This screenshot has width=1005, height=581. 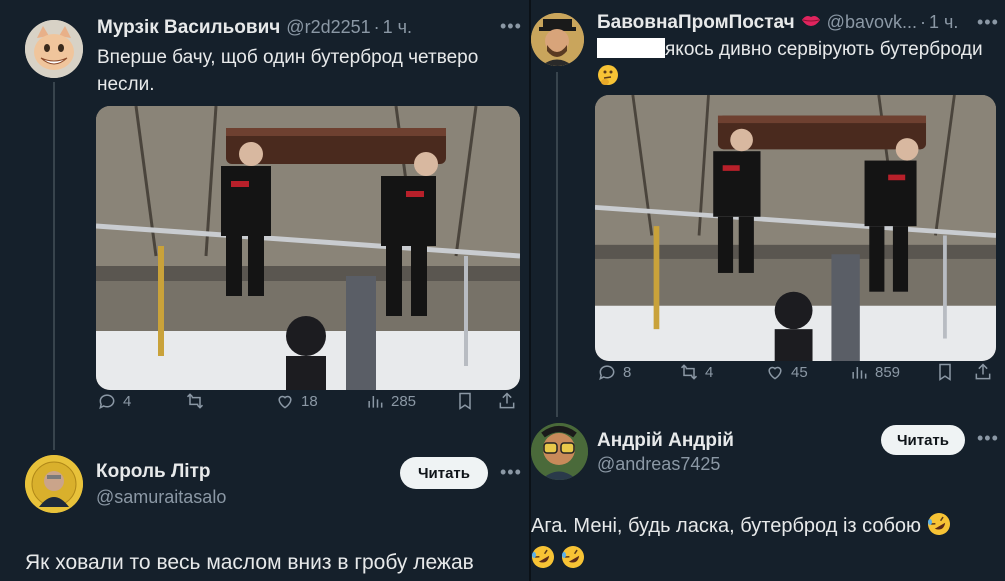 What do you see at coordinates (390, 401) in the screenshot?
I see `views-button: 285` at bounding box center [390, 401].